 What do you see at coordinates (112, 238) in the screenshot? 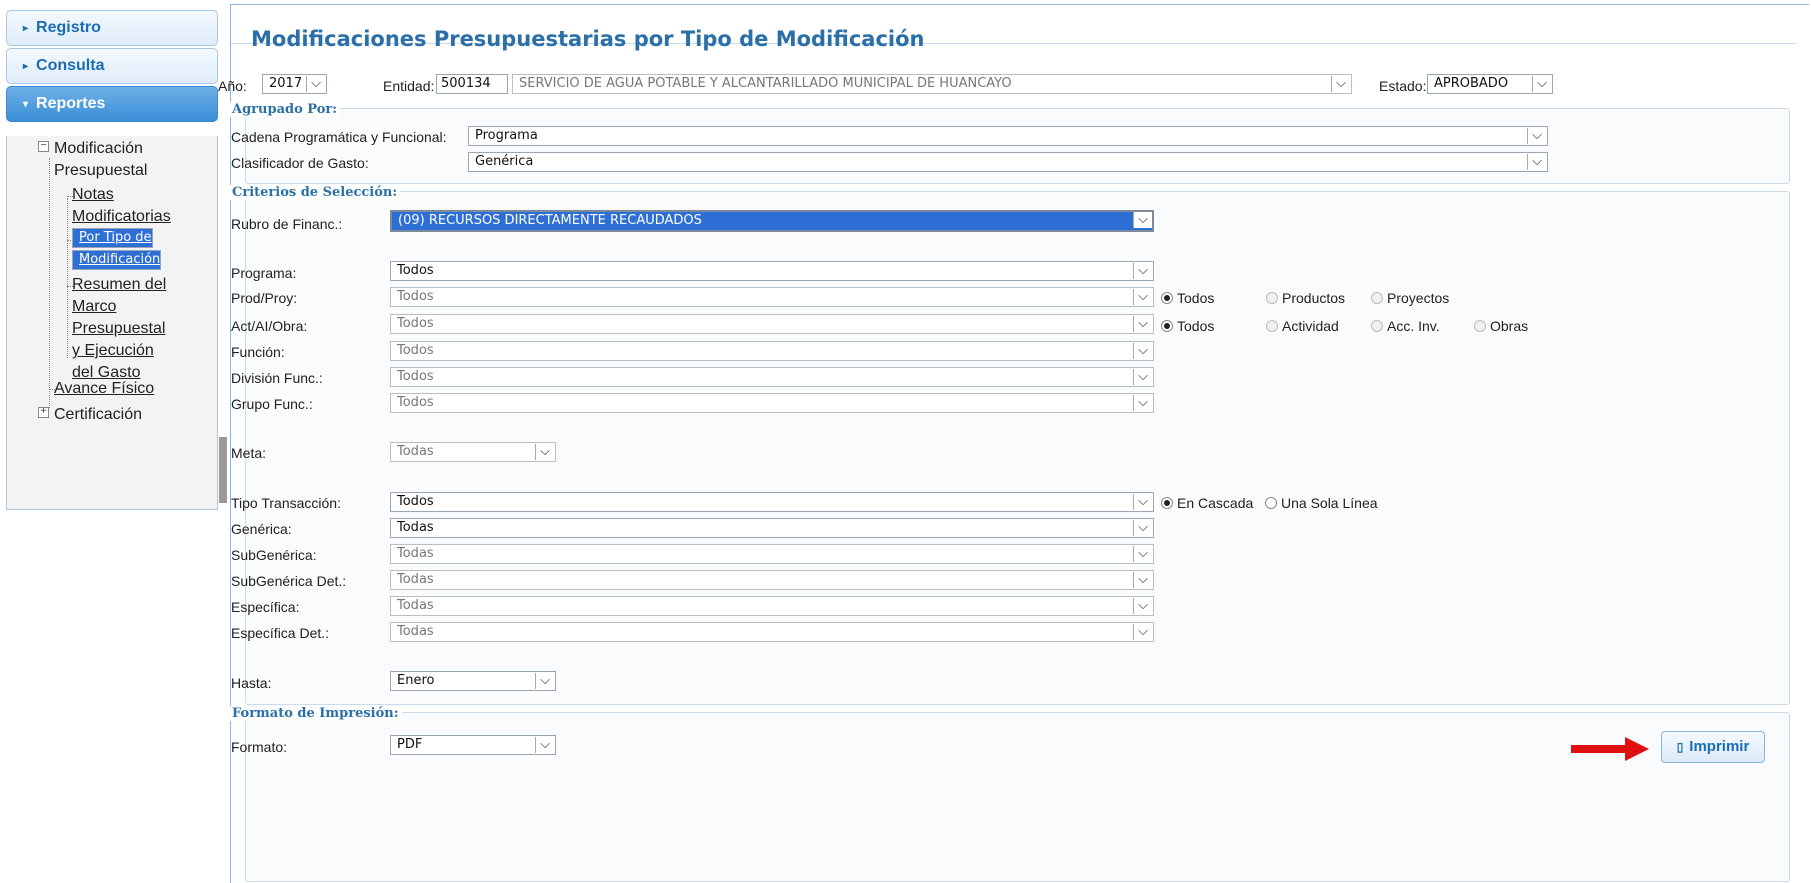
I see `tree-link-selected: Por Tipo de` at bounding box center [112, 238].